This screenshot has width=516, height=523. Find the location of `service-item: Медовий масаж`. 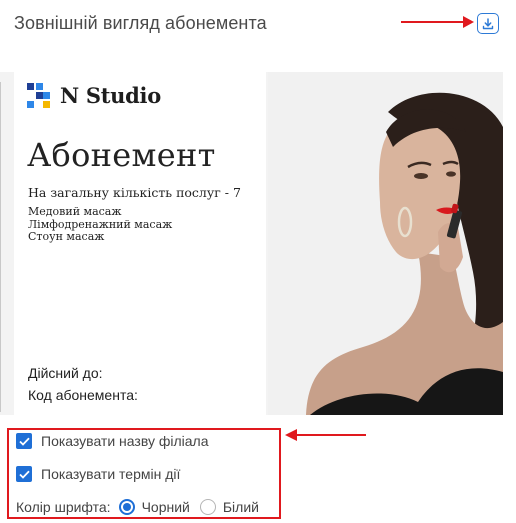

service-item: Медовий масаж is located at coordinates (75, 211).